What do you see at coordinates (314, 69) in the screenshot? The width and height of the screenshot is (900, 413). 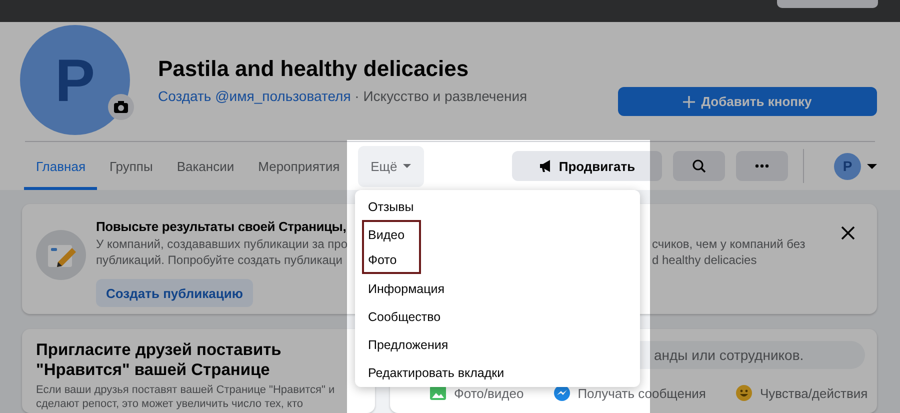 I see `page-name: Pastila and healthy delicacies` at bounding box center [314, 69].